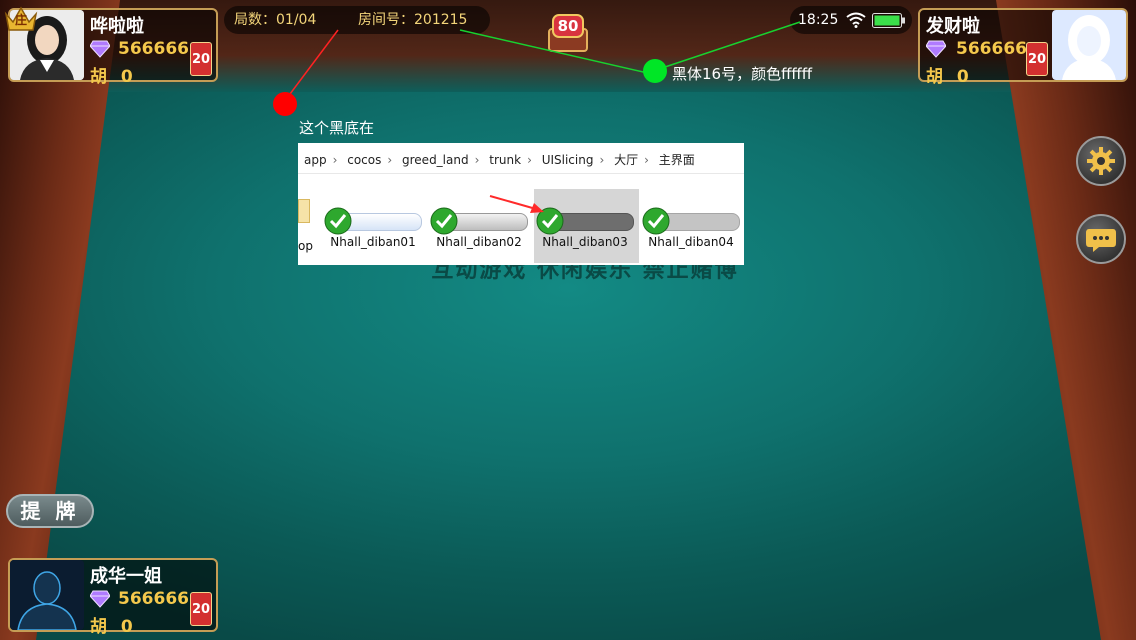 The width and height of the screenshot is (1136, 640). Describe the element at coordinates (568, 160) in the screenshot. I see `breadcrumb-item: UISlicing` at that location.